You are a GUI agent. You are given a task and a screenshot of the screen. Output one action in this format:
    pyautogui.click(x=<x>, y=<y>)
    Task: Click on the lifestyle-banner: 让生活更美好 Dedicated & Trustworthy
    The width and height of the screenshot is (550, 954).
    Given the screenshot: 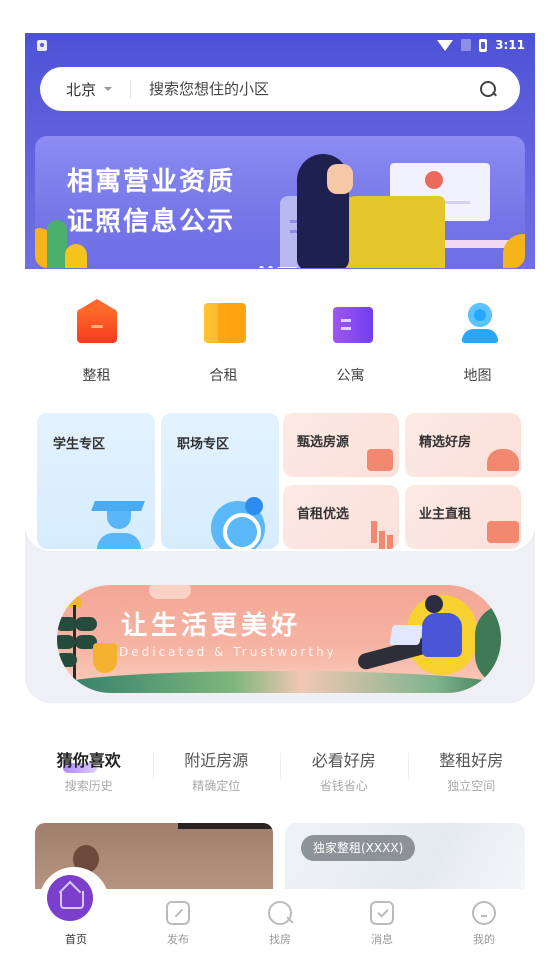 What is the action you would take?
    pyautogui.click(x=279, y=639)
    